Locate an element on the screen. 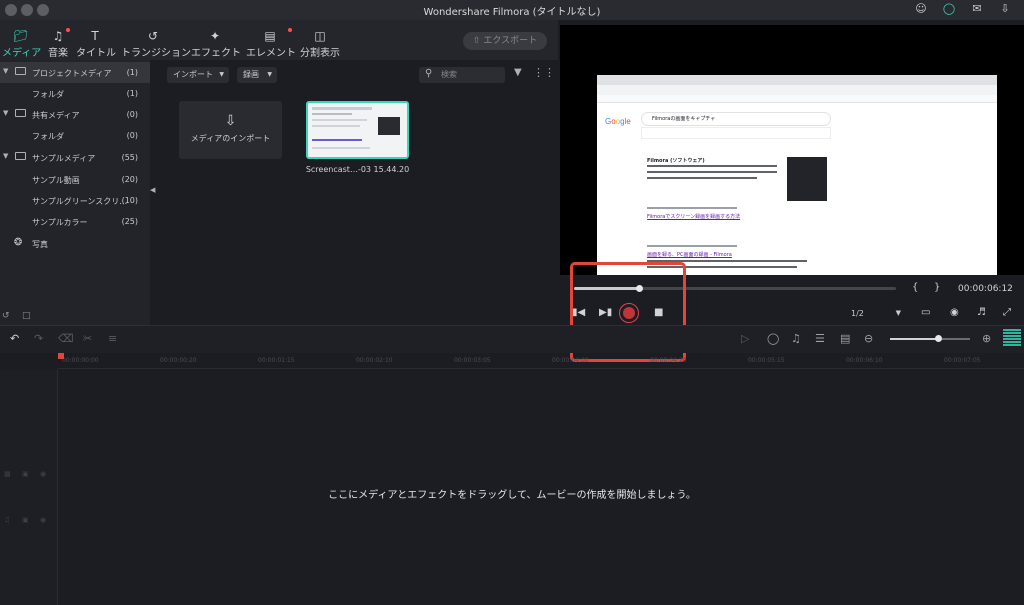 This screenshot has width=1024, height=605. app-title: Wondershare Filmora (タイトルなし) is located at coordinates (512, 12).